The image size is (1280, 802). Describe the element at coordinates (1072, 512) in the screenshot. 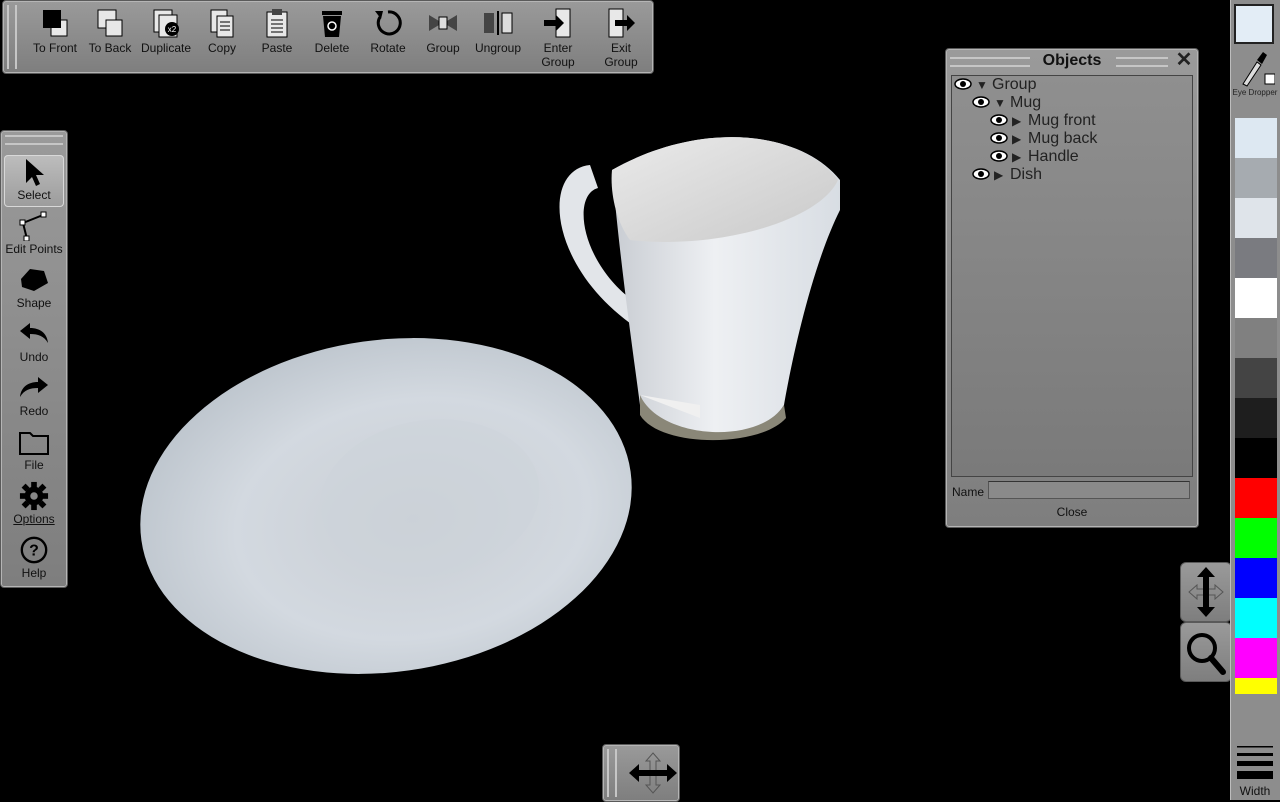

I see `close-panel-button: Close` at that location.